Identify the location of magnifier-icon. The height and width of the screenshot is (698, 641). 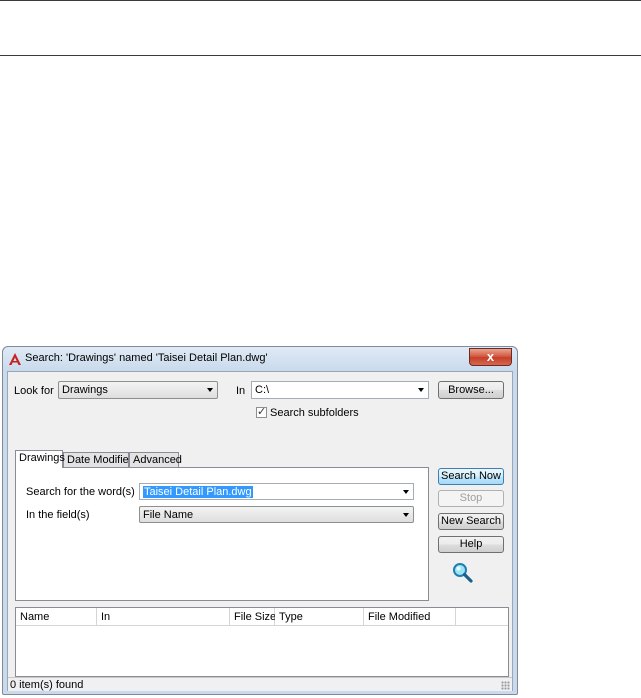
(463, 573).